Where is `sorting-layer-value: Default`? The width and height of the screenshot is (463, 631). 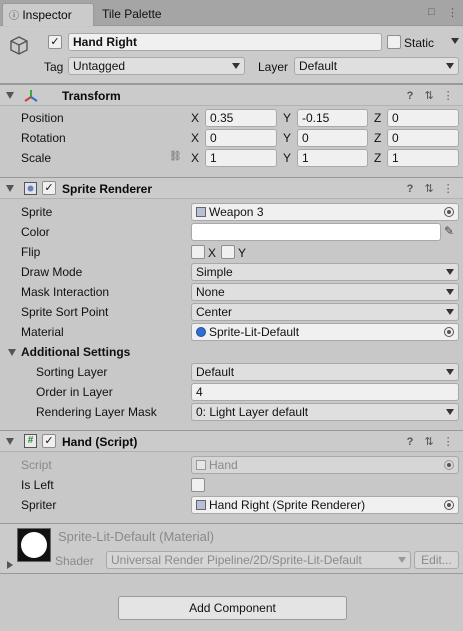
sorting-layer-value: Default is located at coordinates (215, 372).